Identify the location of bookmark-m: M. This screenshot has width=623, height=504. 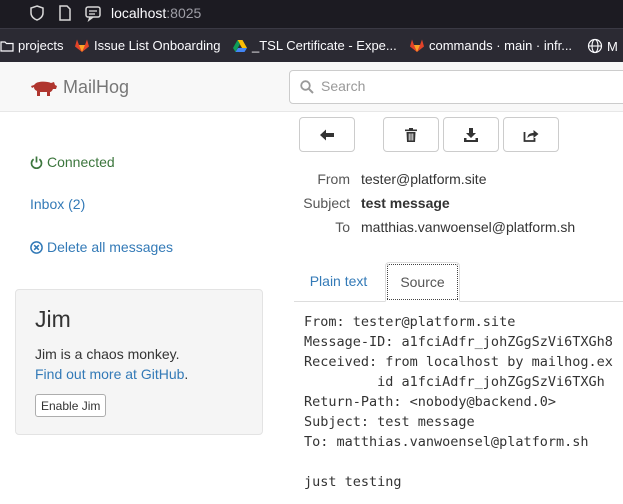
(602, 46).